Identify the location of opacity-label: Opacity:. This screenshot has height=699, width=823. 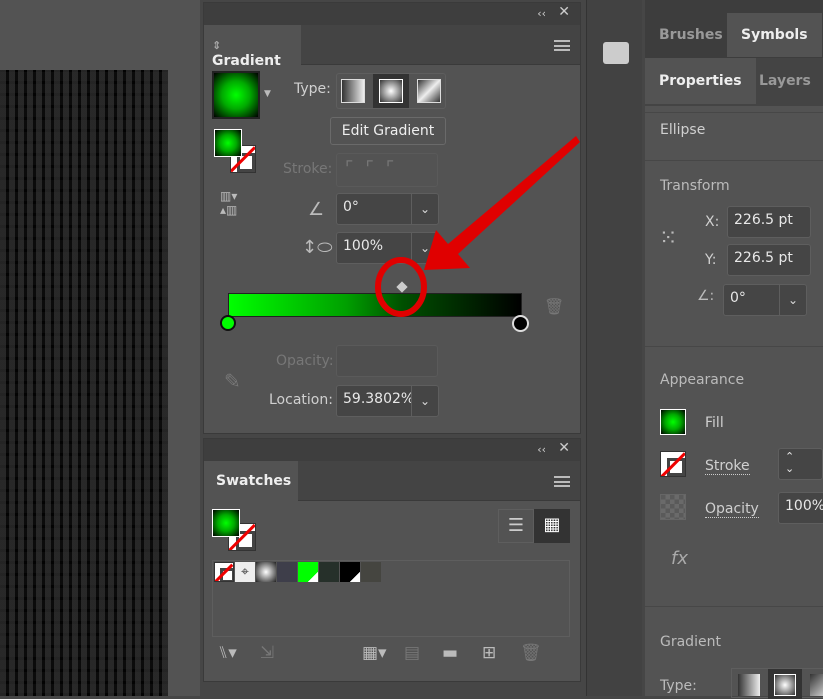
(305, 361).